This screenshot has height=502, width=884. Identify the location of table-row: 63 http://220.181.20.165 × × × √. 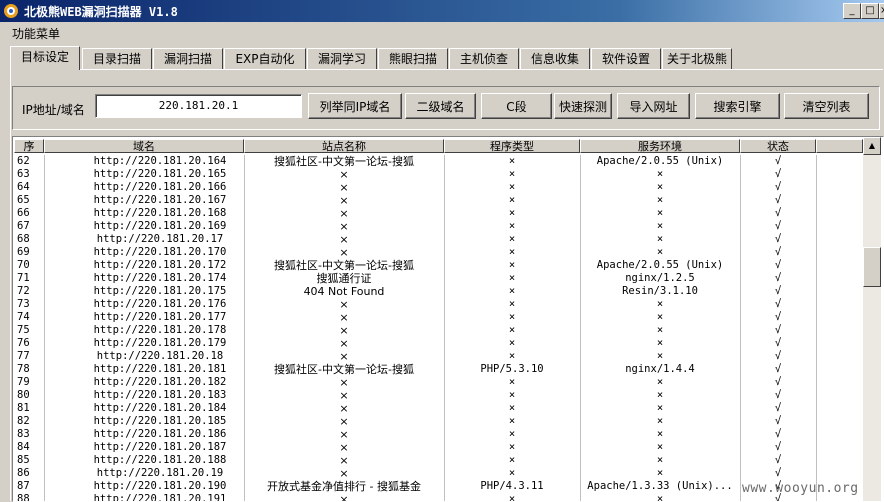
(438, 174).